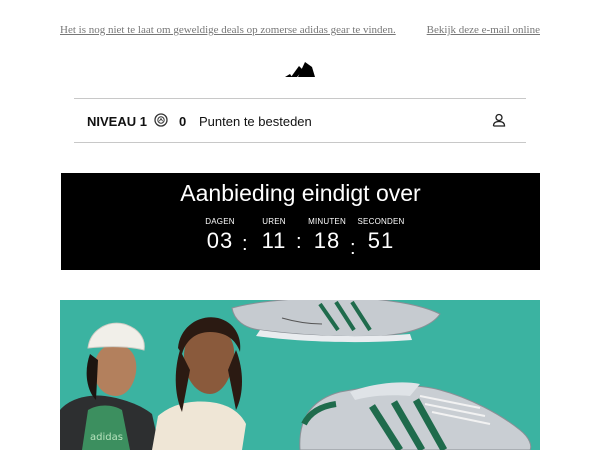  What do you see at coordinates (327, 221) in the screenshot?
I see `minutes-label: MINUTEN` at bounding box center [327, 221].